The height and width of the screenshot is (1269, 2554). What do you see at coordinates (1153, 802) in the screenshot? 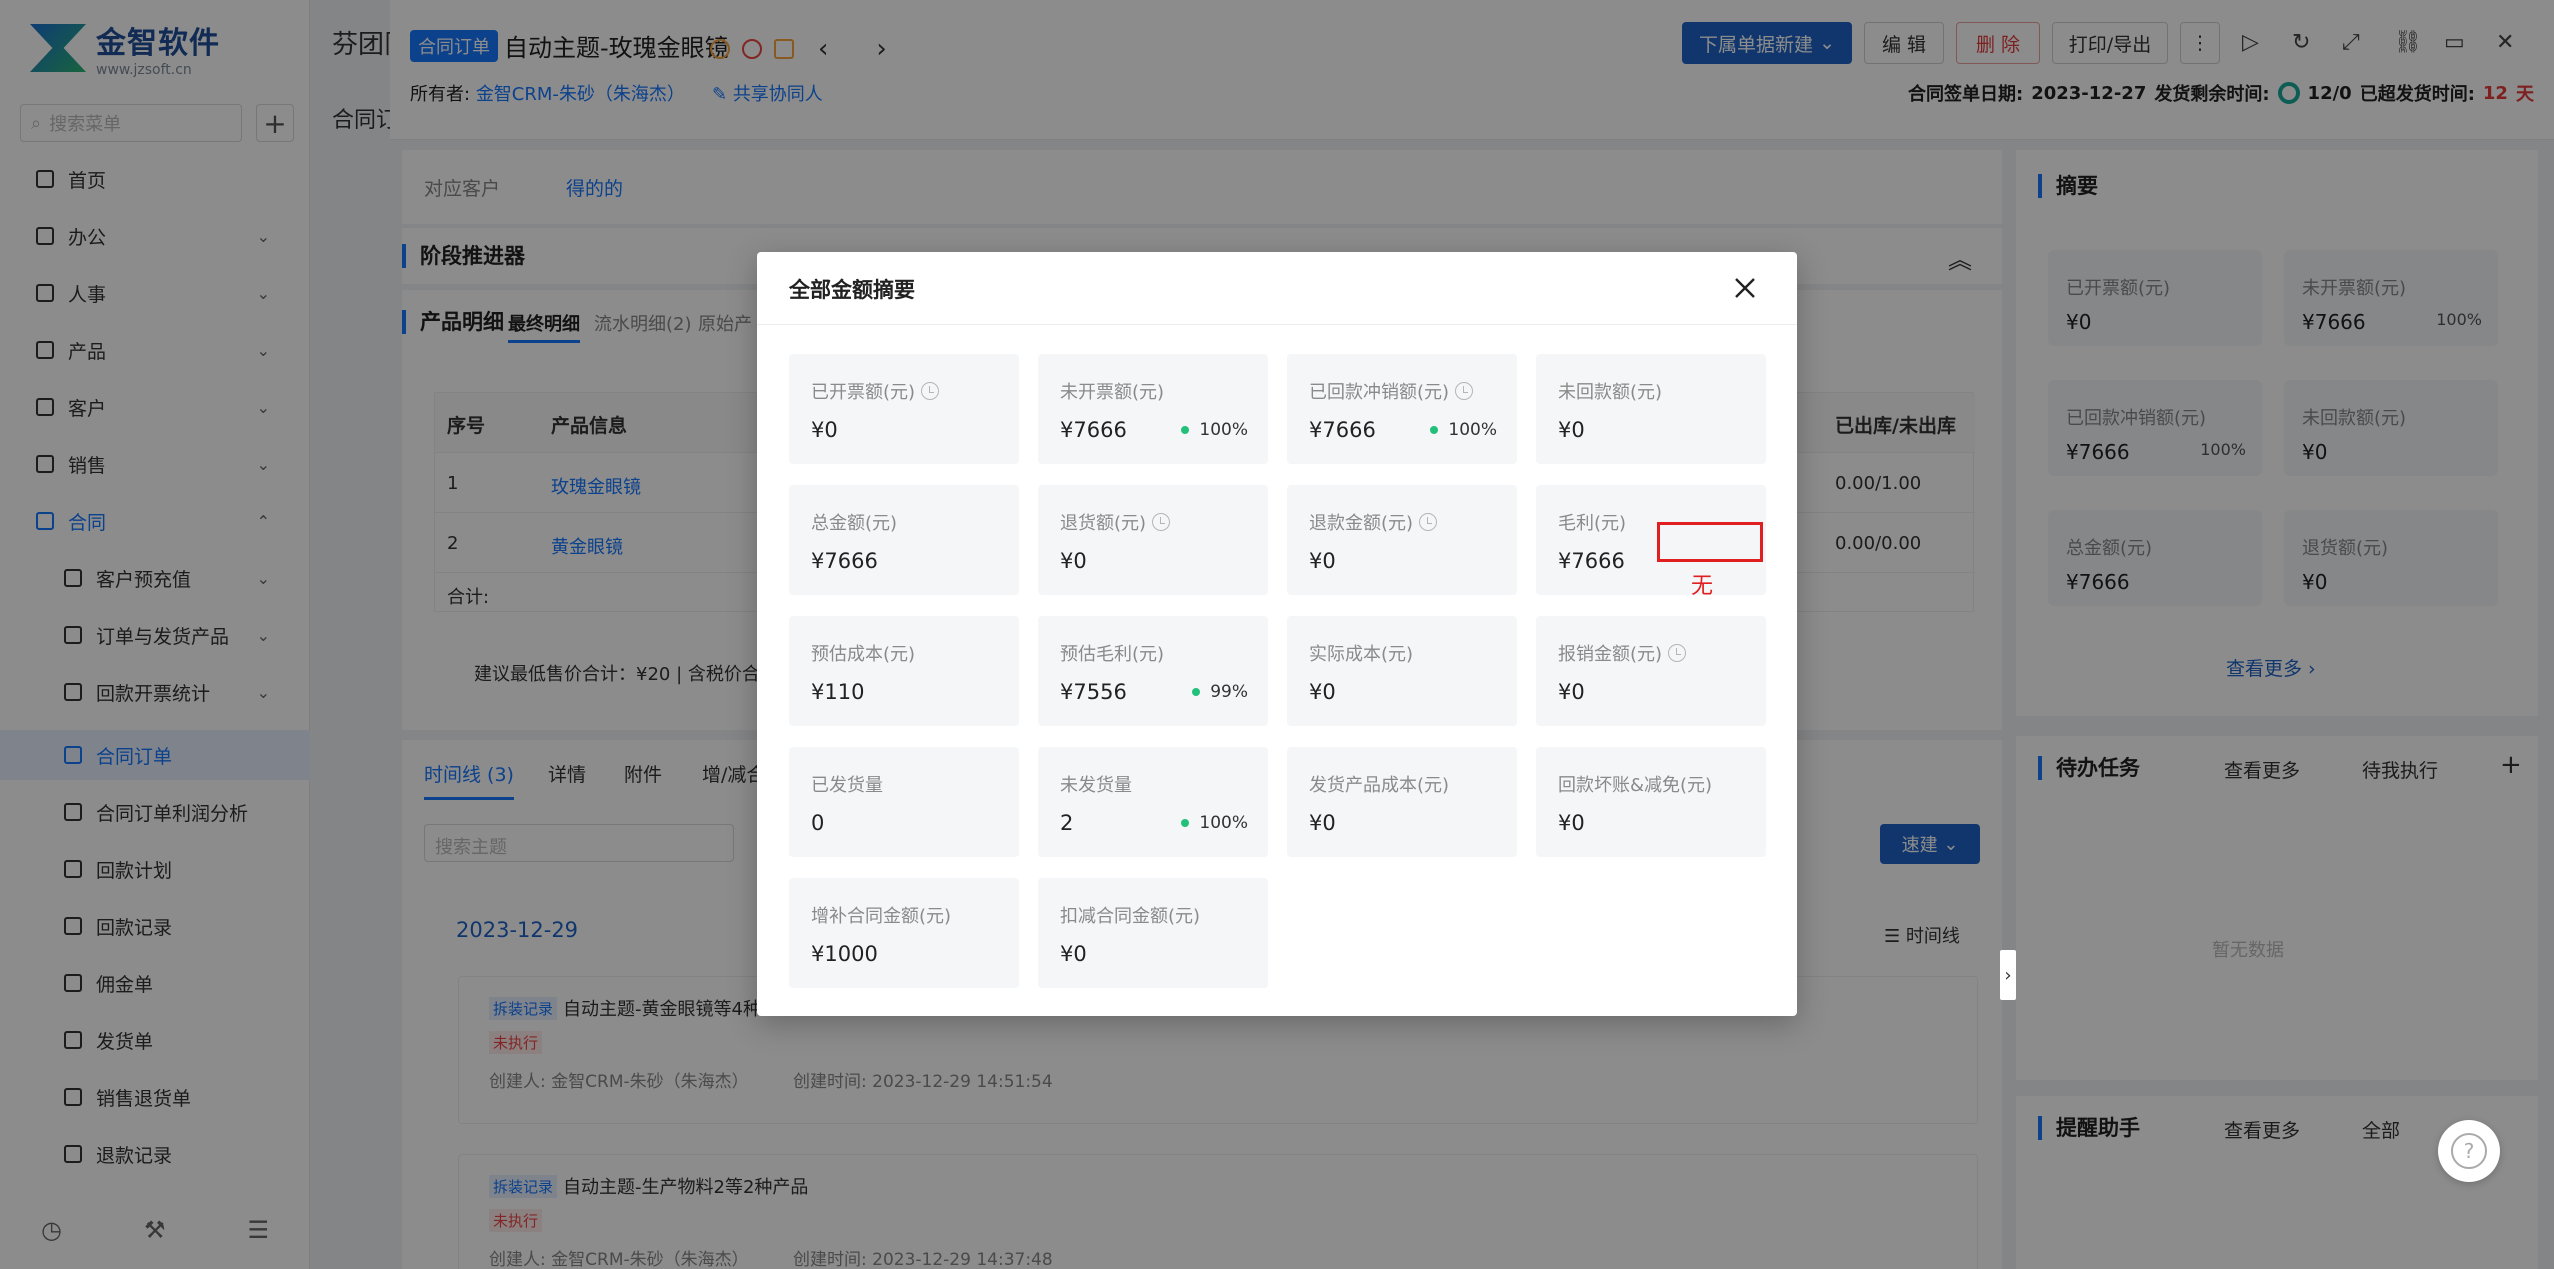
I see `amount-tile: 未发货量 2 100%` at bounding box center [1153, 802].